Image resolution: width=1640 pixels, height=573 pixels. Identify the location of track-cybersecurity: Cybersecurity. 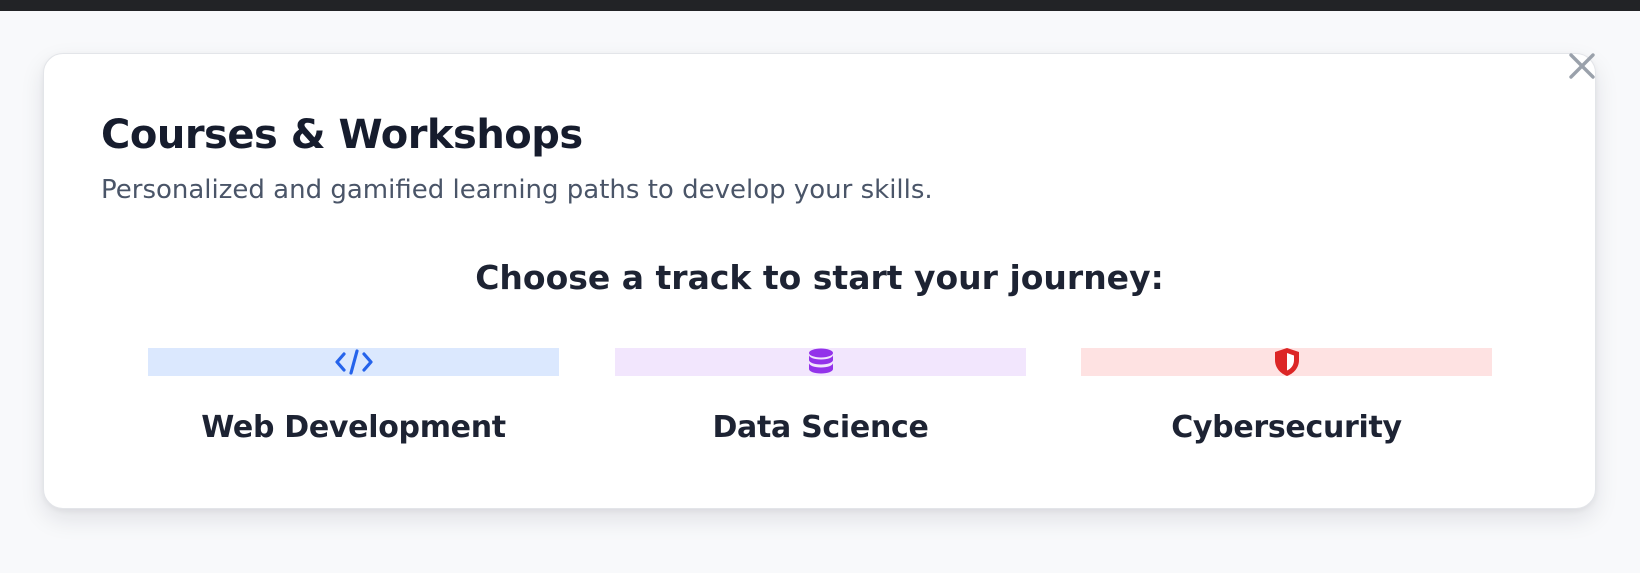
(1286, 403).